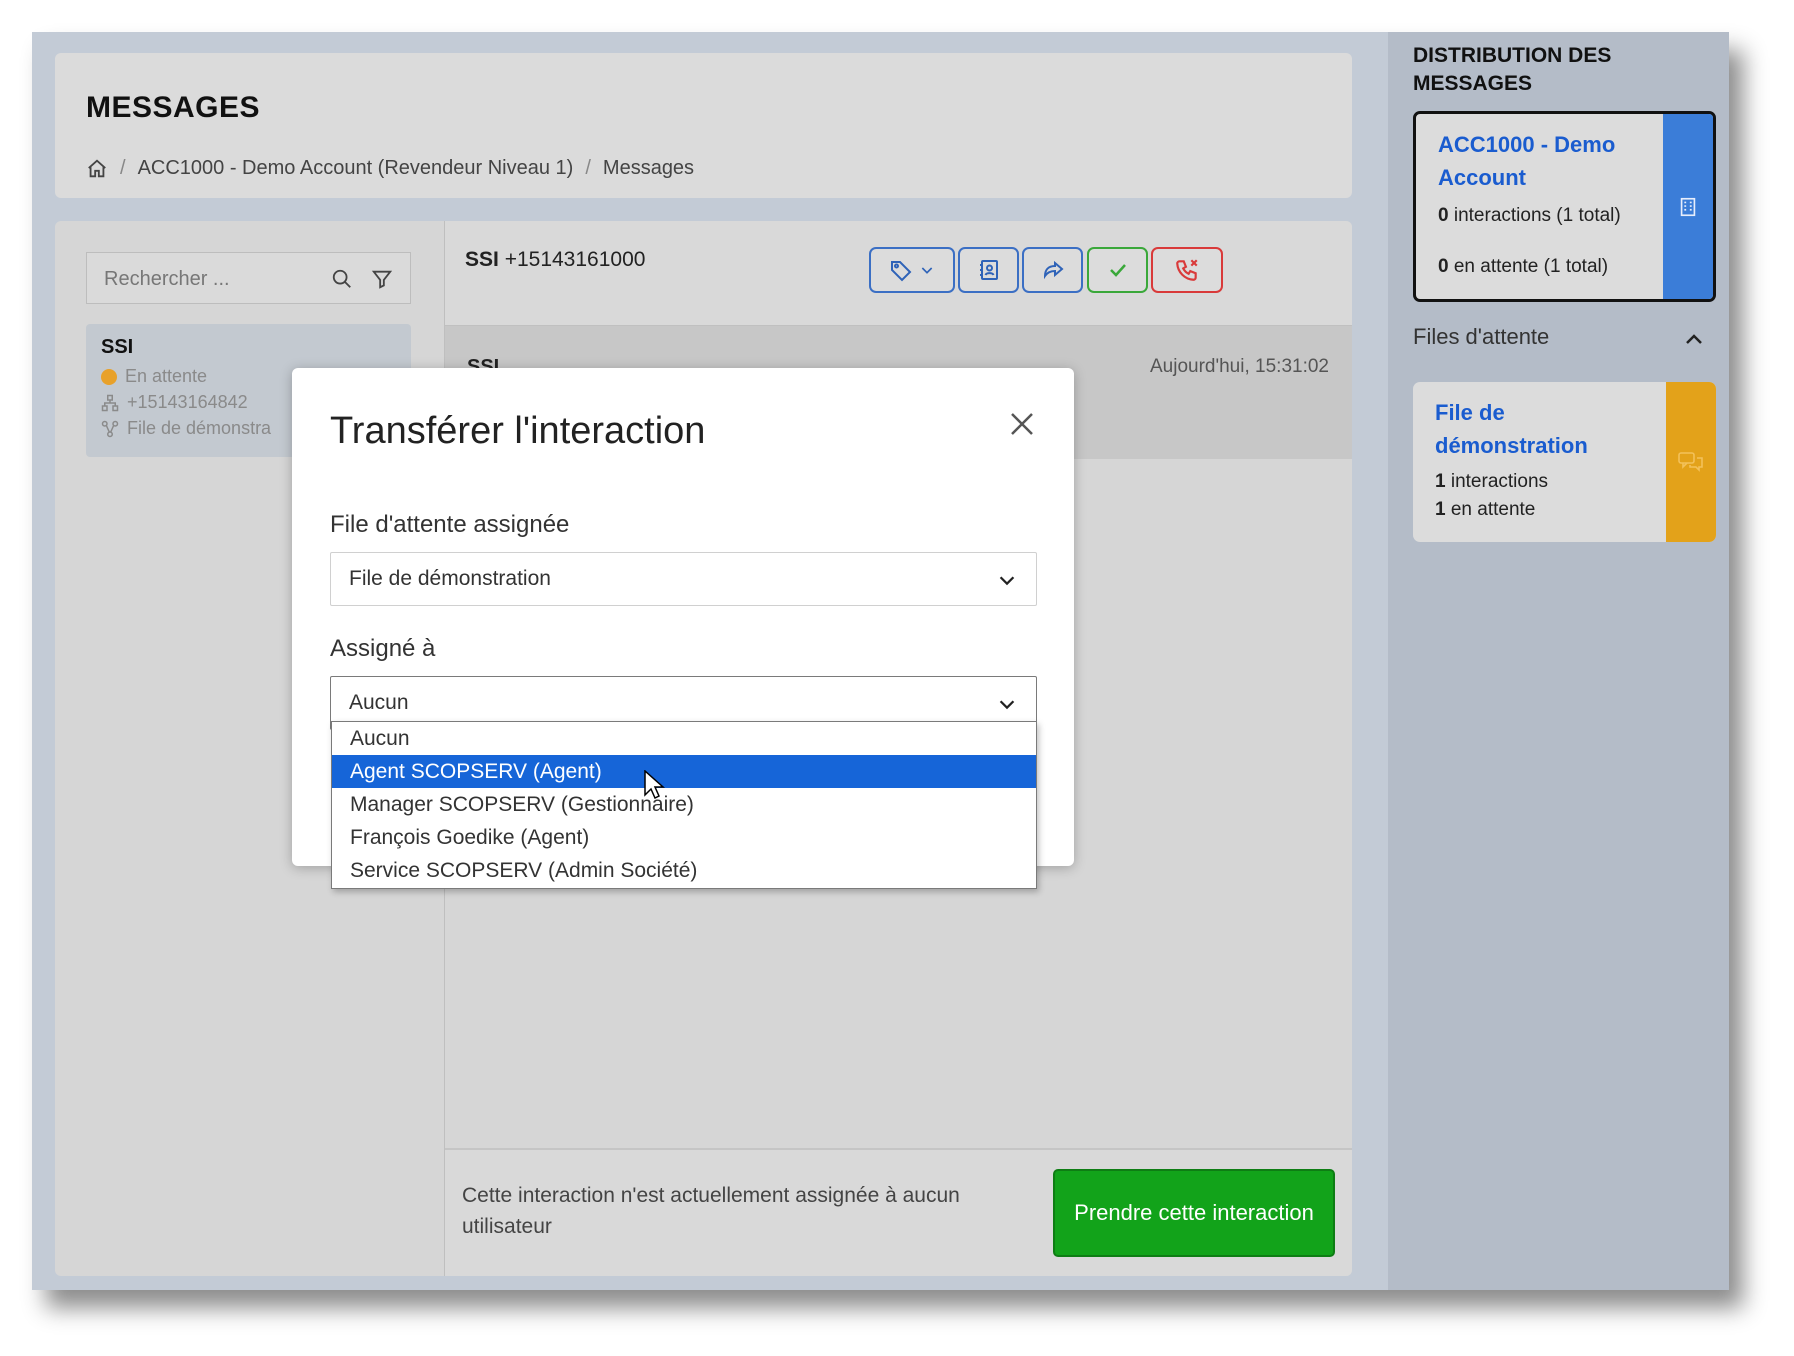 The image size is (1794, 1356). Describe the element at coordinates (1440, 481) in the screenshot. I see `queue-interactions-count: 1` at that location.